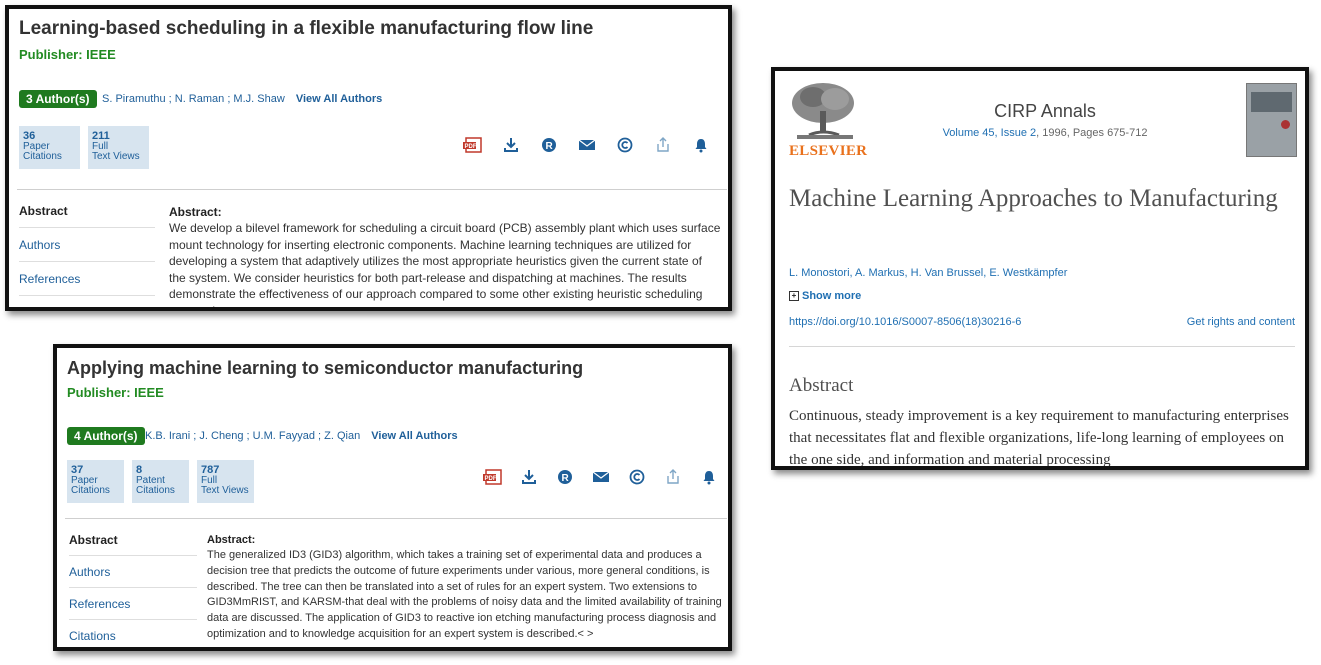 This screenshot has height=665, width=1321. What do you see at coordinates (133, 633) in the screenshot?
I see `nav-citations: Citations` at bounding box center [133, 633].